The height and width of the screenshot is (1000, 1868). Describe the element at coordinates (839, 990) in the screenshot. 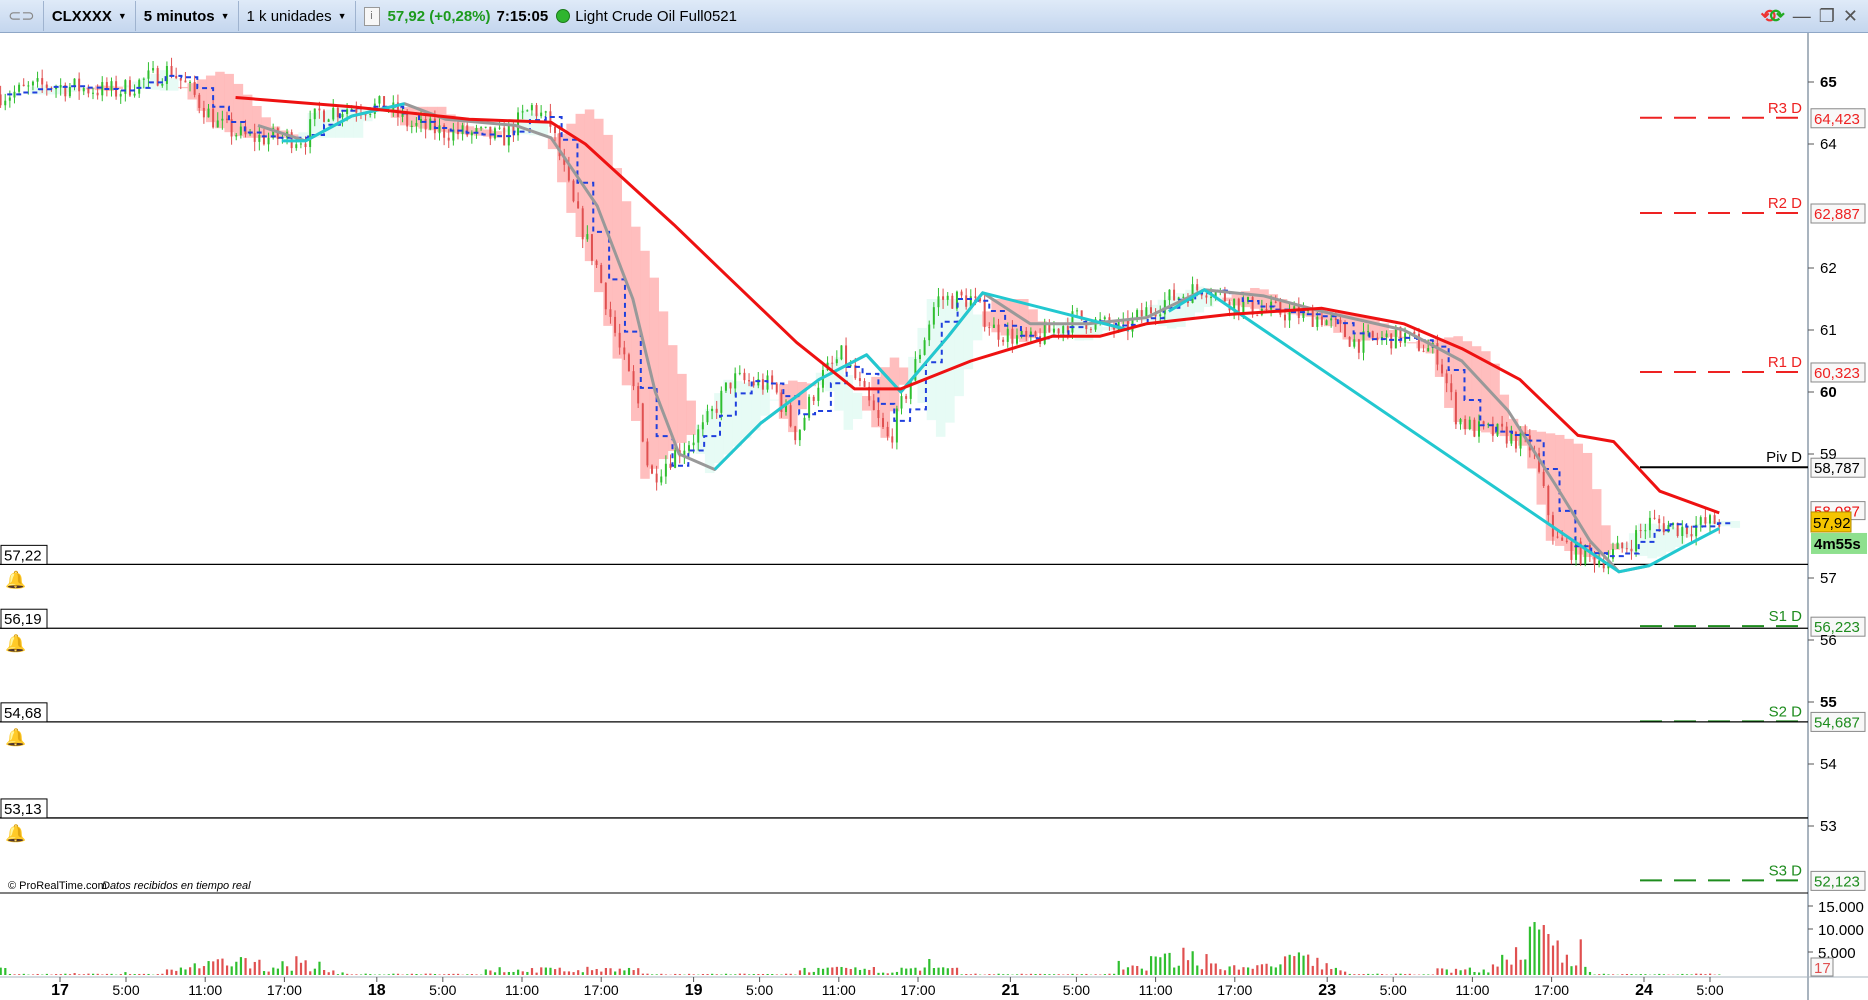

I see `hour-label: 11:00` at that location.